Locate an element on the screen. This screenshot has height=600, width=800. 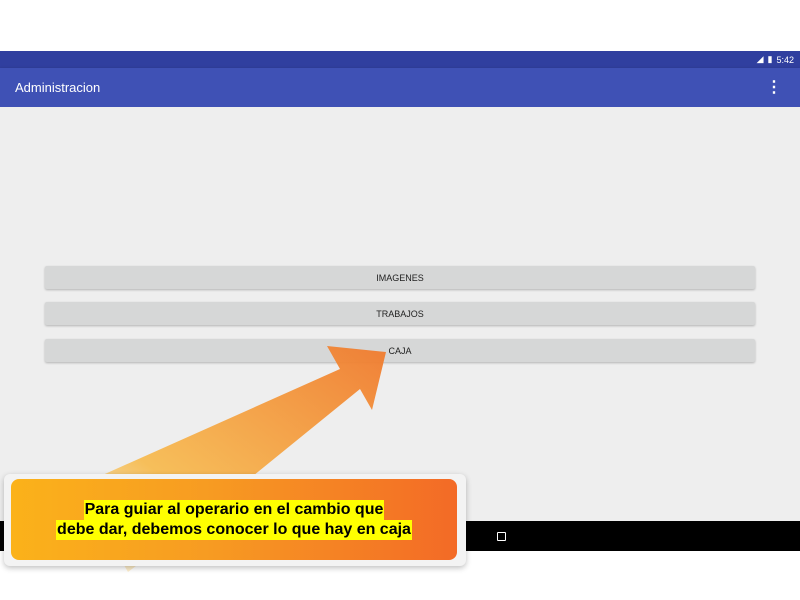
status-bar: ◢ ▮ 5:42 is located at coordinates (400, 59).